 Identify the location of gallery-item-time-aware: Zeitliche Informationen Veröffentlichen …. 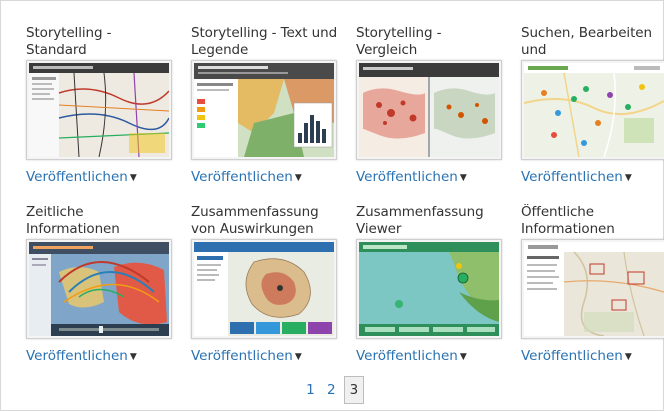
(101, 284).